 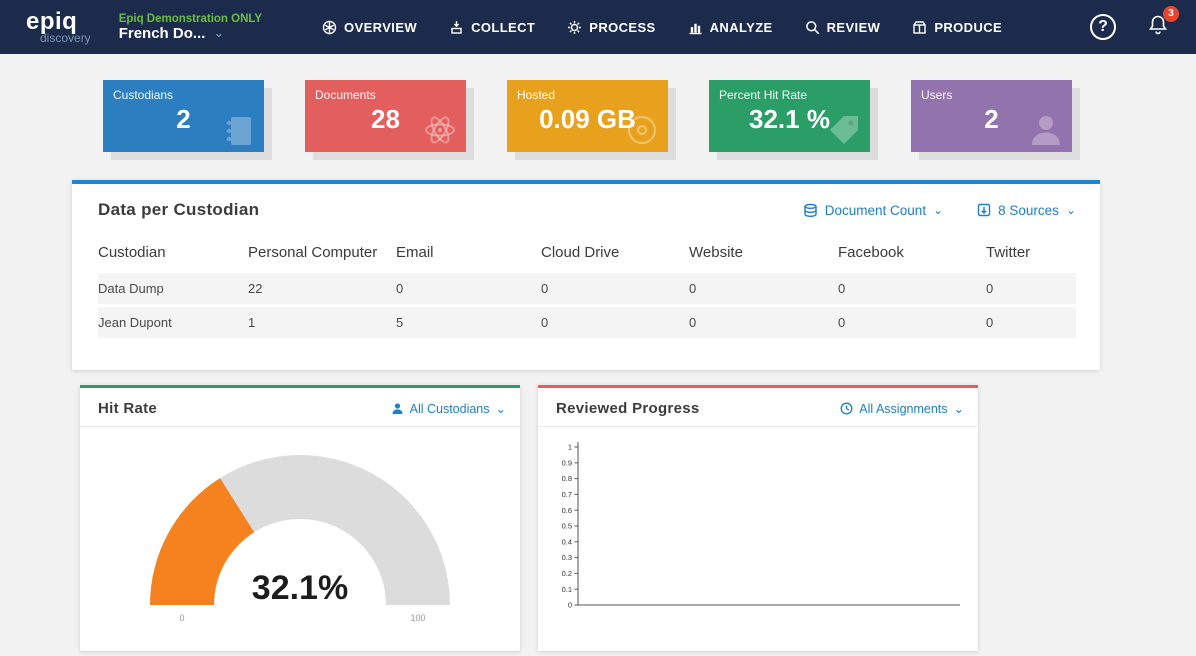 What do you see at coordinates (1103, 27) in the screenshot?
I see `help-icon: ?` at bounding box center [1103, 27].